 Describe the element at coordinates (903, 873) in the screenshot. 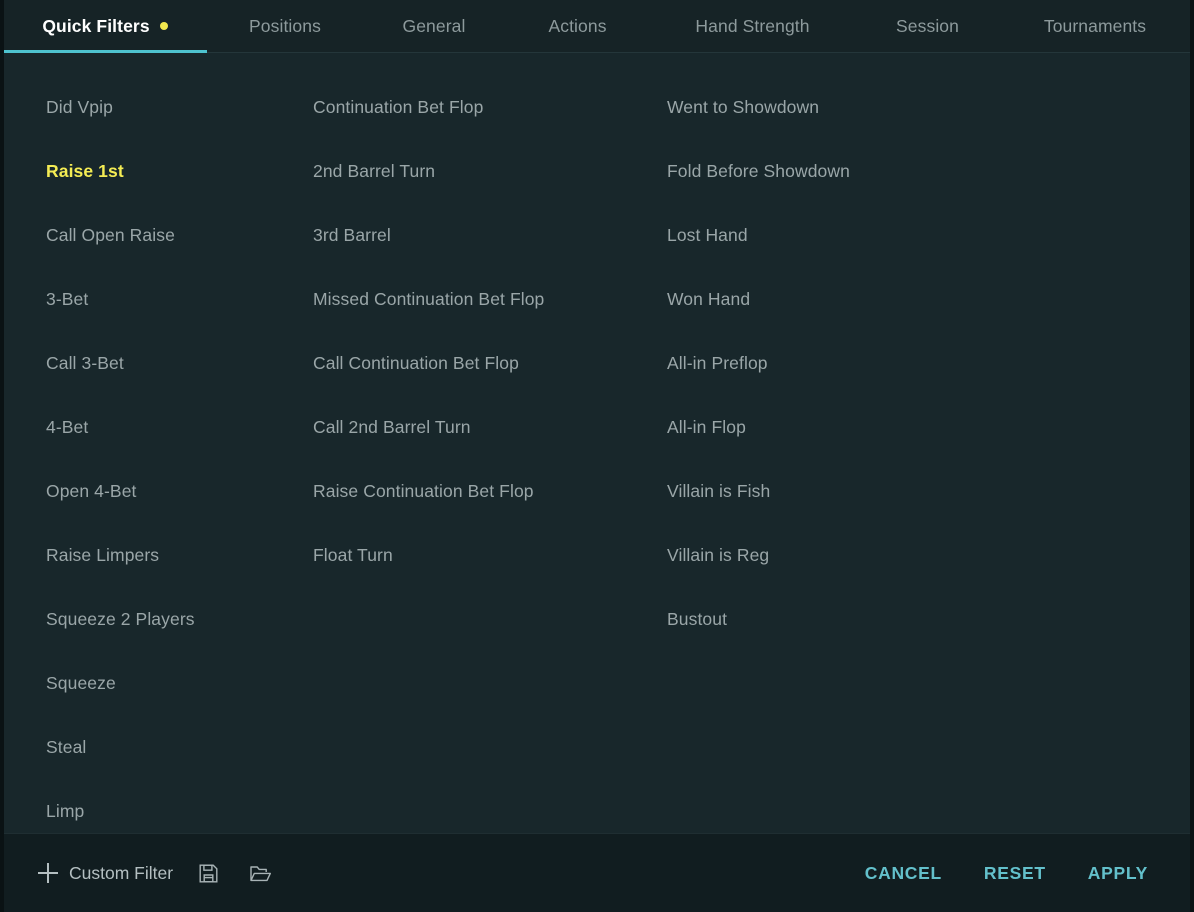

I see `cancel-button: CANCEL` at that location.